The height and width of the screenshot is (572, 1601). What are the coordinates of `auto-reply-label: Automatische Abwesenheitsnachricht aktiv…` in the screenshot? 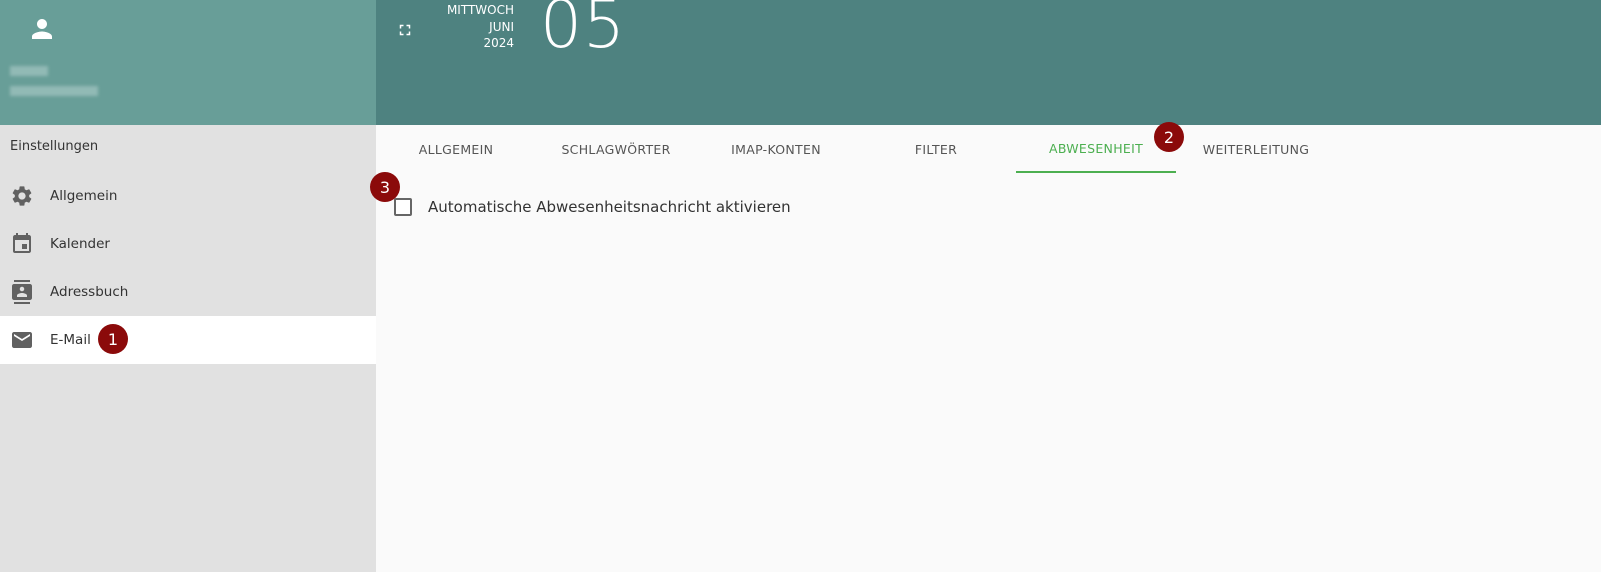 It's located at (609, 207).